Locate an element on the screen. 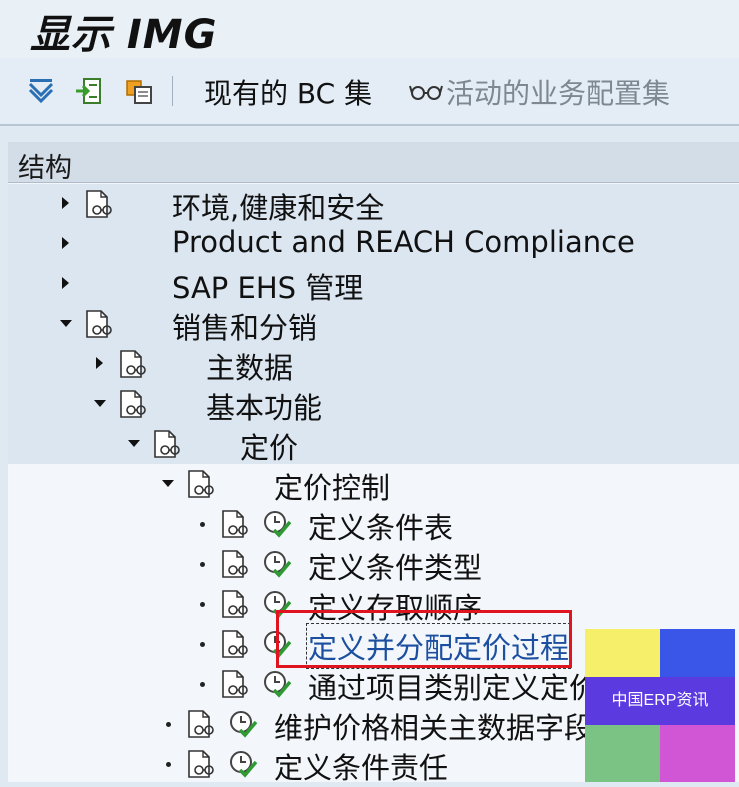 The height and width of the screenshot is (787, 739). tree-node: Product and REACH Compliance is located at coordinates (373, 244).